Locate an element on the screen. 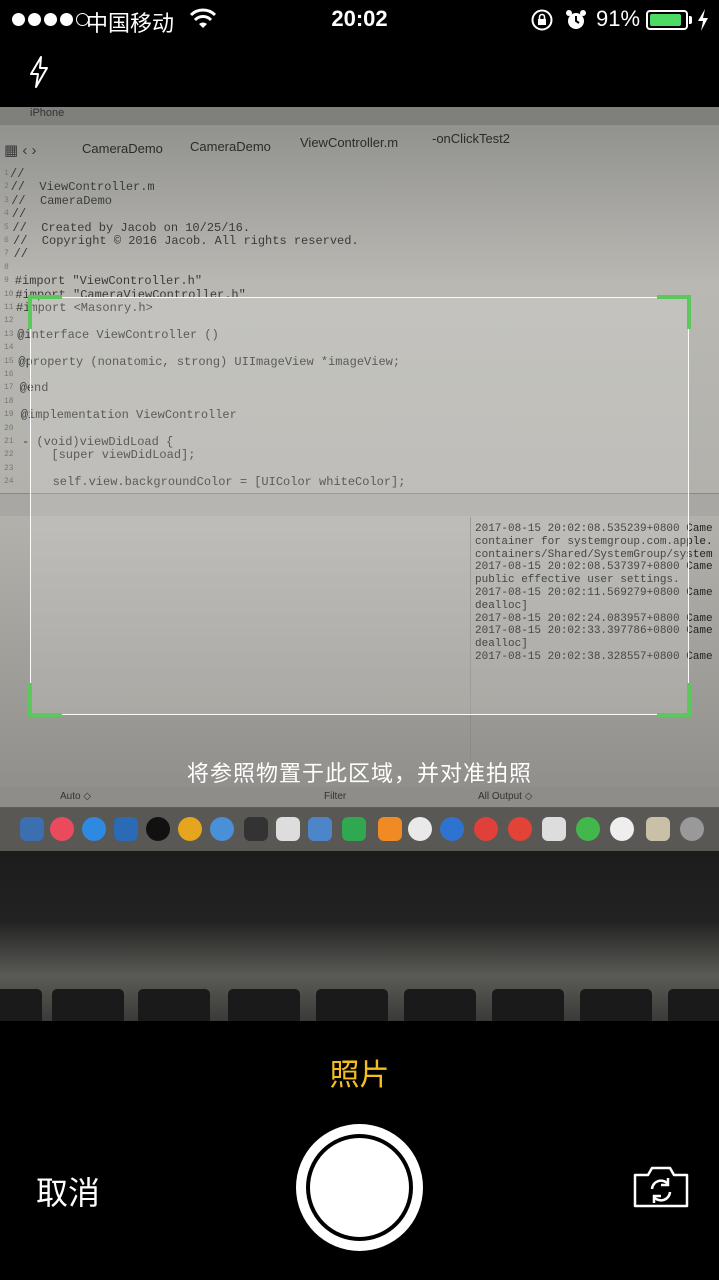 This screenshot has height=1280, width=719. rotation-lock-icon is located at coordinates (542, 20).